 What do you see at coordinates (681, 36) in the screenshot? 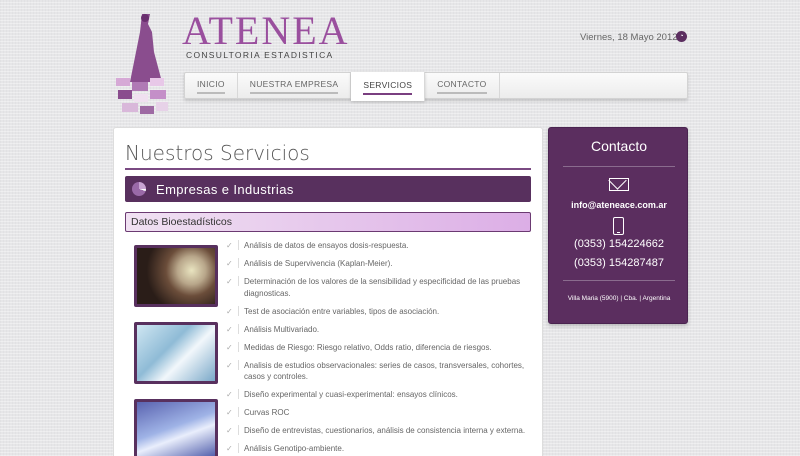
I see `clock-icon: ◔` at bounding box center [681, 36].